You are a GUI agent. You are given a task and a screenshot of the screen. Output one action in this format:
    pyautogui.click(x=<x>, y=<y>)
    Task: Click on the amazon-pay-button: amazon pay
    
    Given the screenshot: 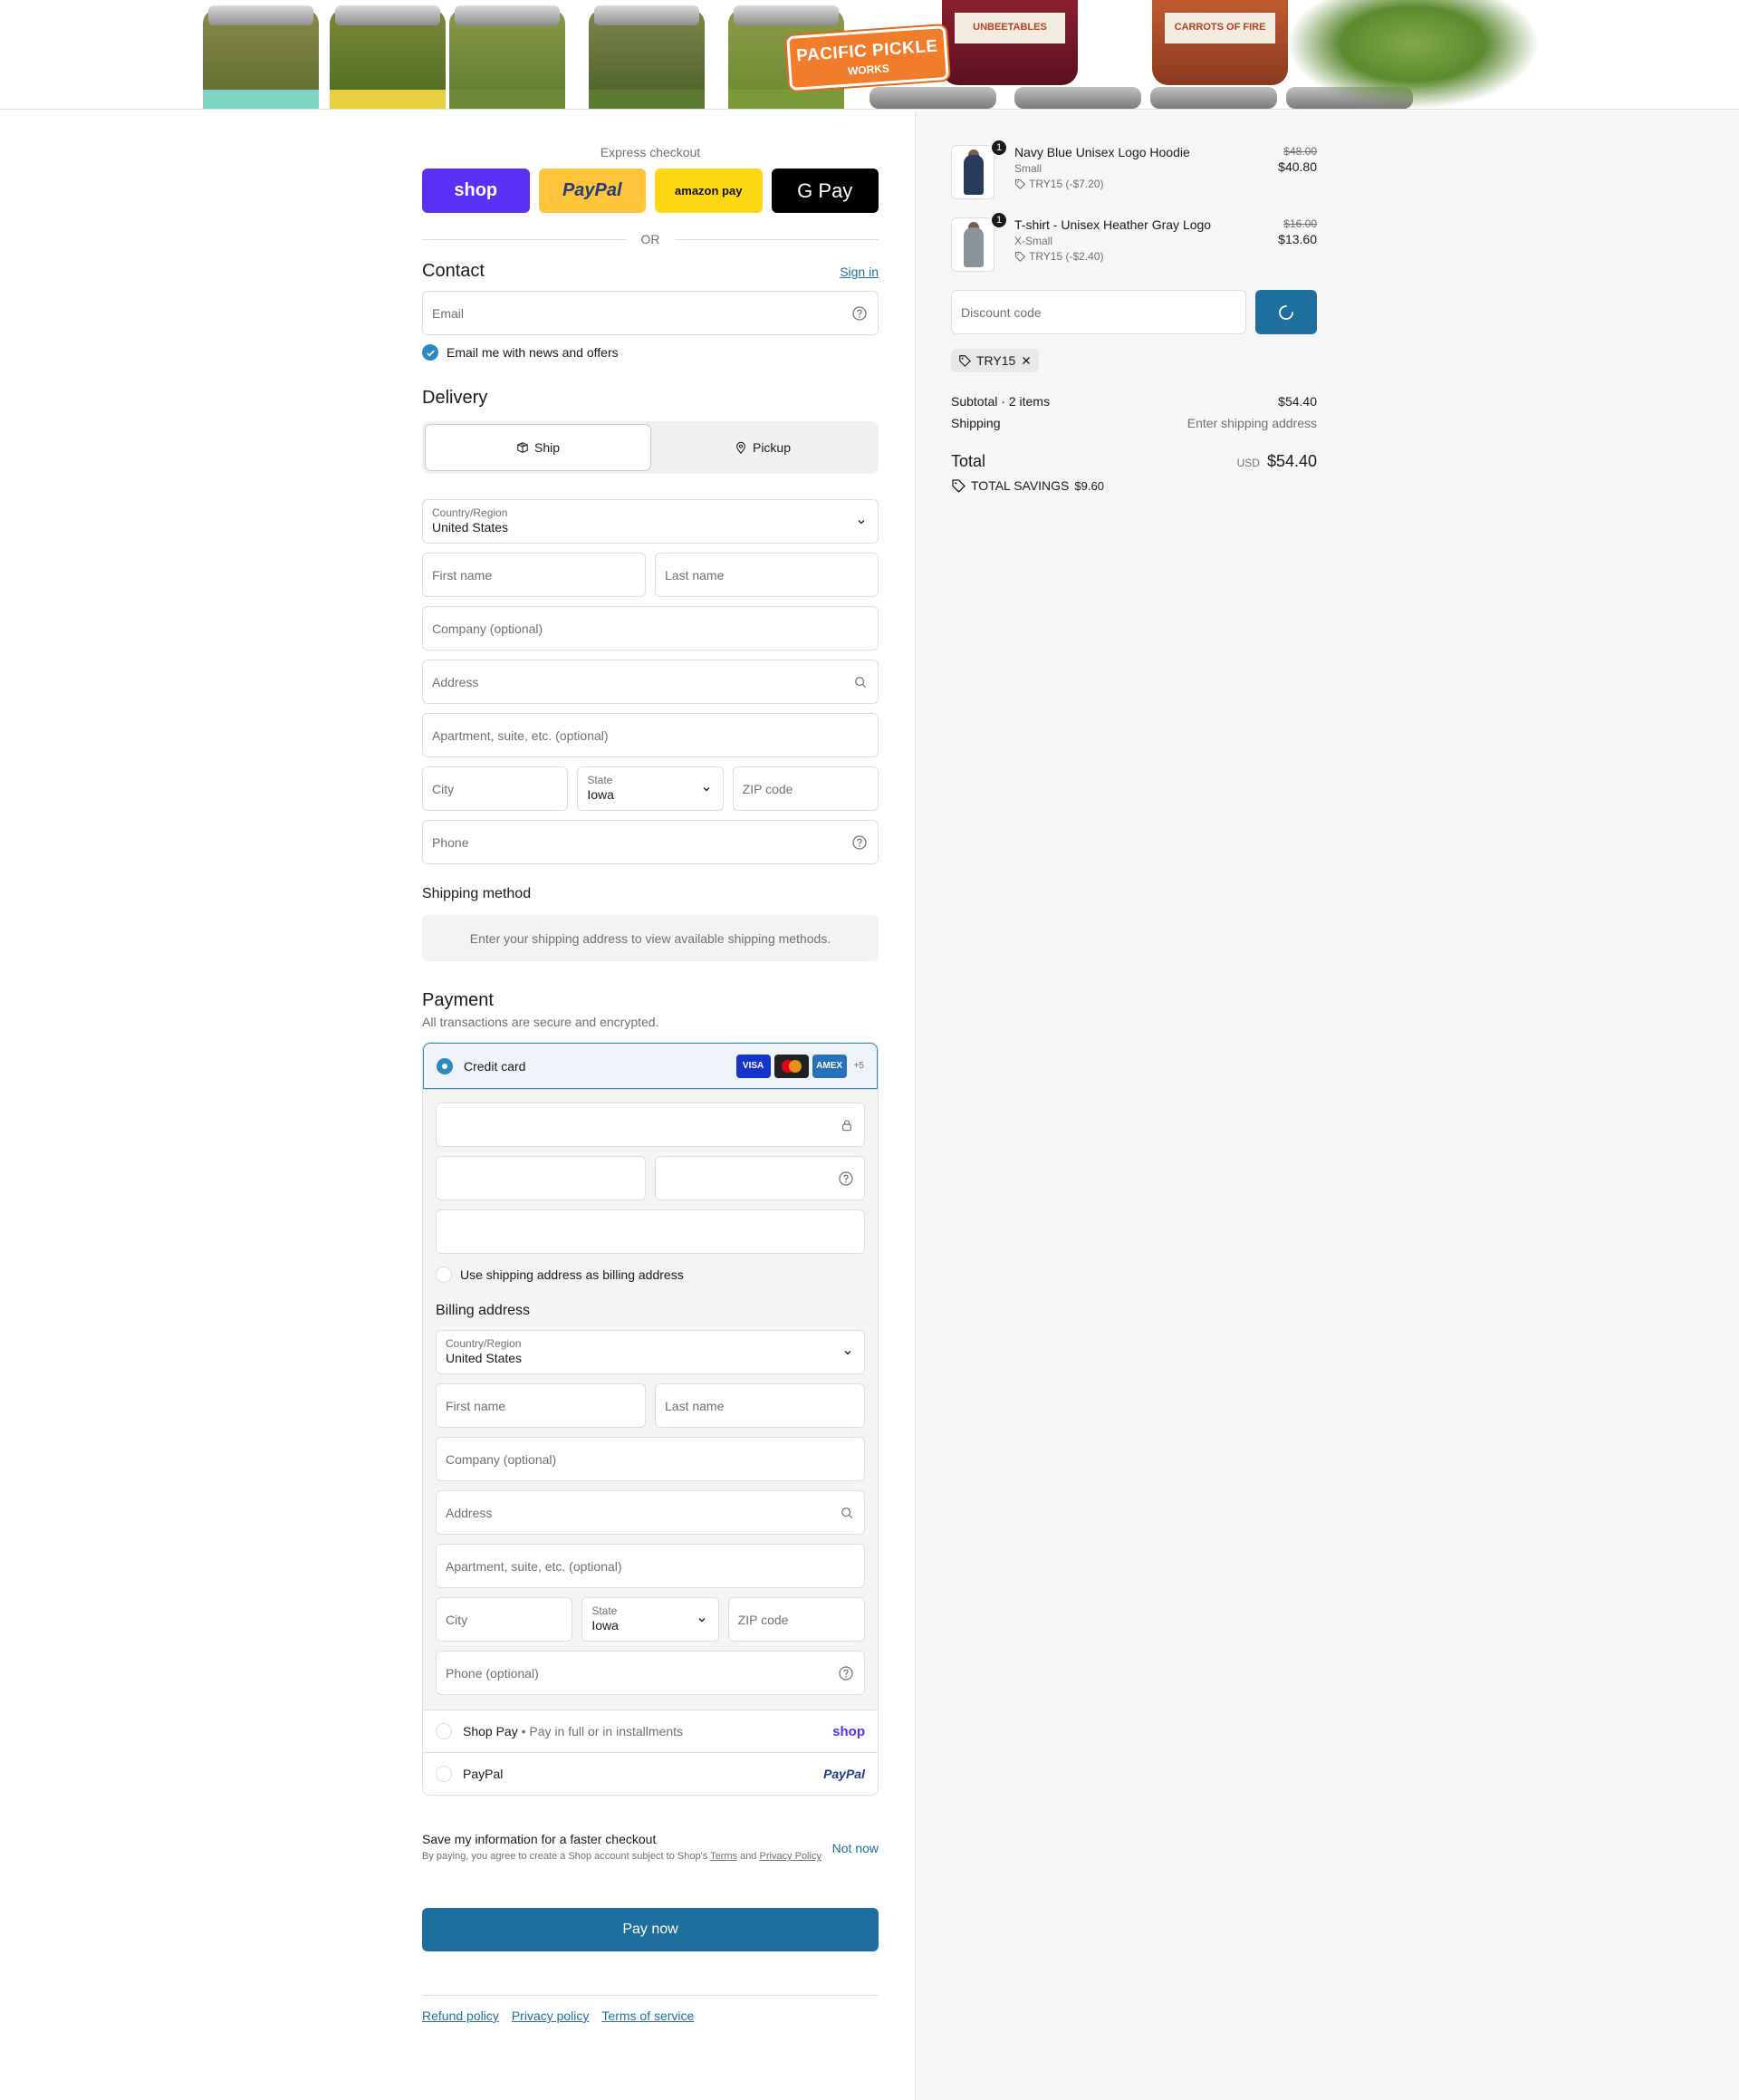 What is the action you would take?
    pyautogui.click(x=709, y=191)
    